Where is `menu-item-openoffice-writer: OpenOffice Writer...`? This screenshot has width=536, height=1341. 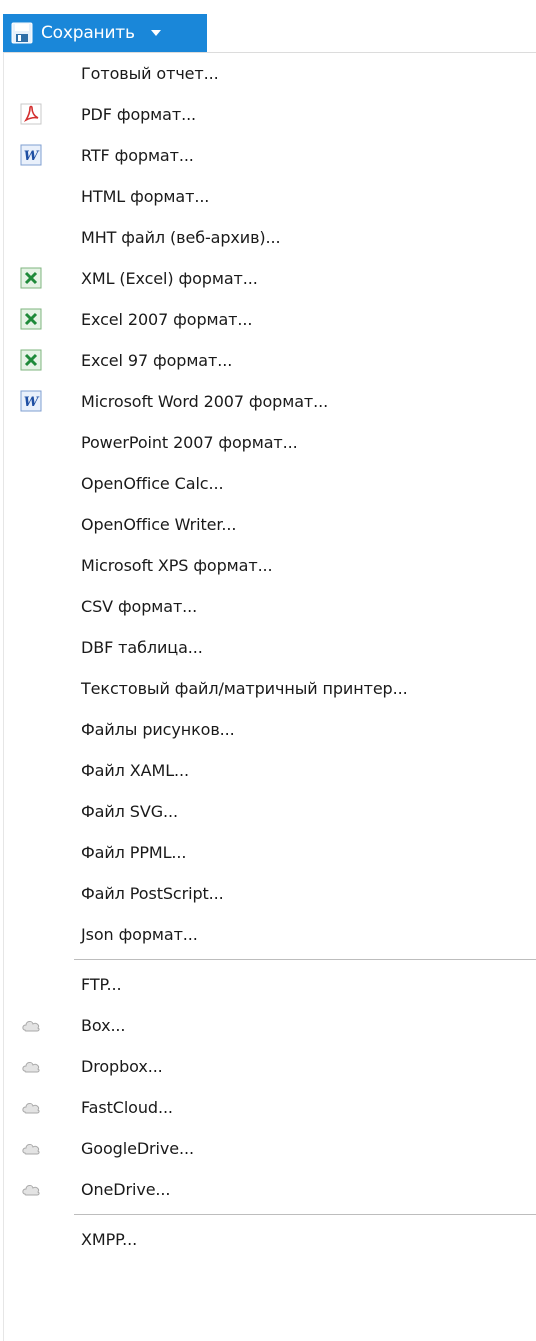 menu-item-openoffice-writer: OpenOffice Writer... is located at coordinates (270, 524).